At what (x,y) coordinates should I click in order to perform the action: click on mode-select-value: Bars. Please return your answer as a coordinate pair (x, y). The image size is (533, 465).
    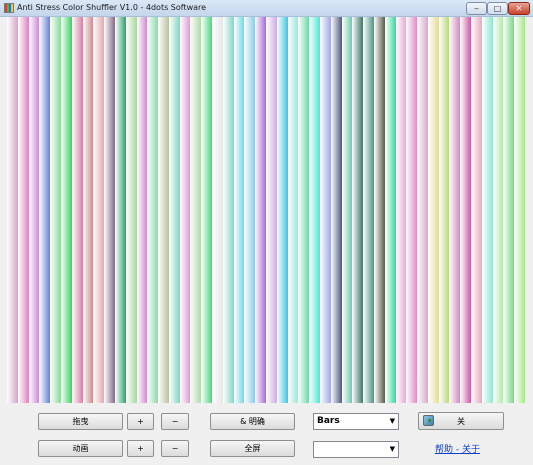
    Looking at the image, I should click on (328, 421).